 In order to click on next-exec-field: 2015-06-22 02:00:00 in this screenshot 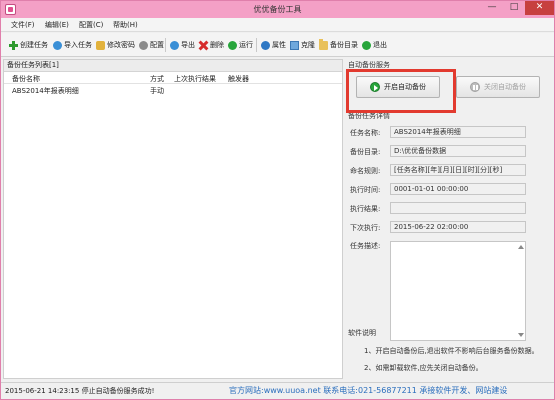, I will do `click(458, 227)`.